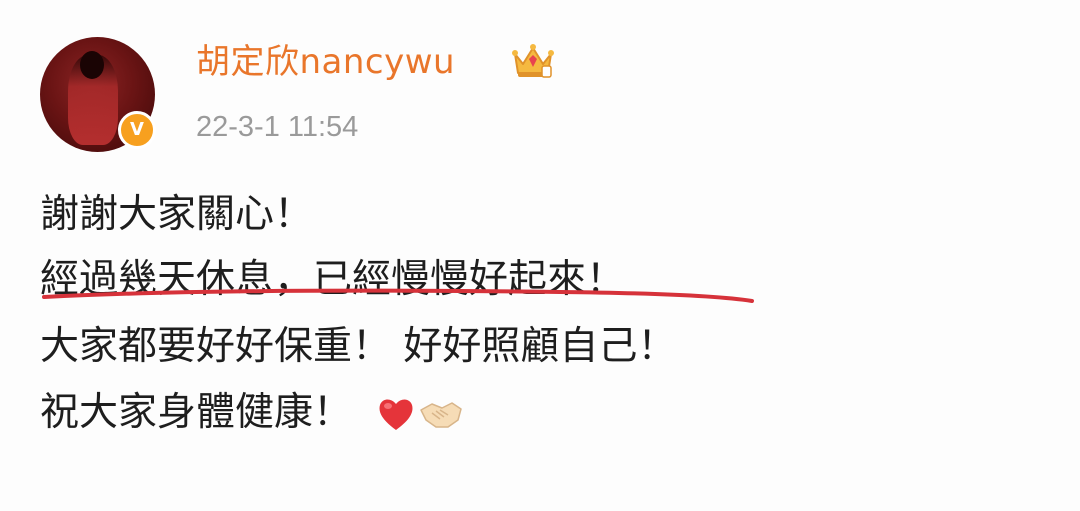 This screenshot has width=1080, height=511. I want to click on post-text-line: 經過幾天休息，已經慢慢好起來！, so click(333, 279).